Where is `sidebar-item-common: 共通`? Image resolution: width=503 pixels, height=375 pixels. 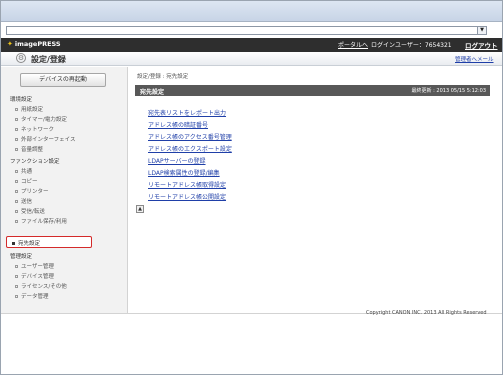 sidebar-item-common: 共通 is located at coordinates (23, 171).